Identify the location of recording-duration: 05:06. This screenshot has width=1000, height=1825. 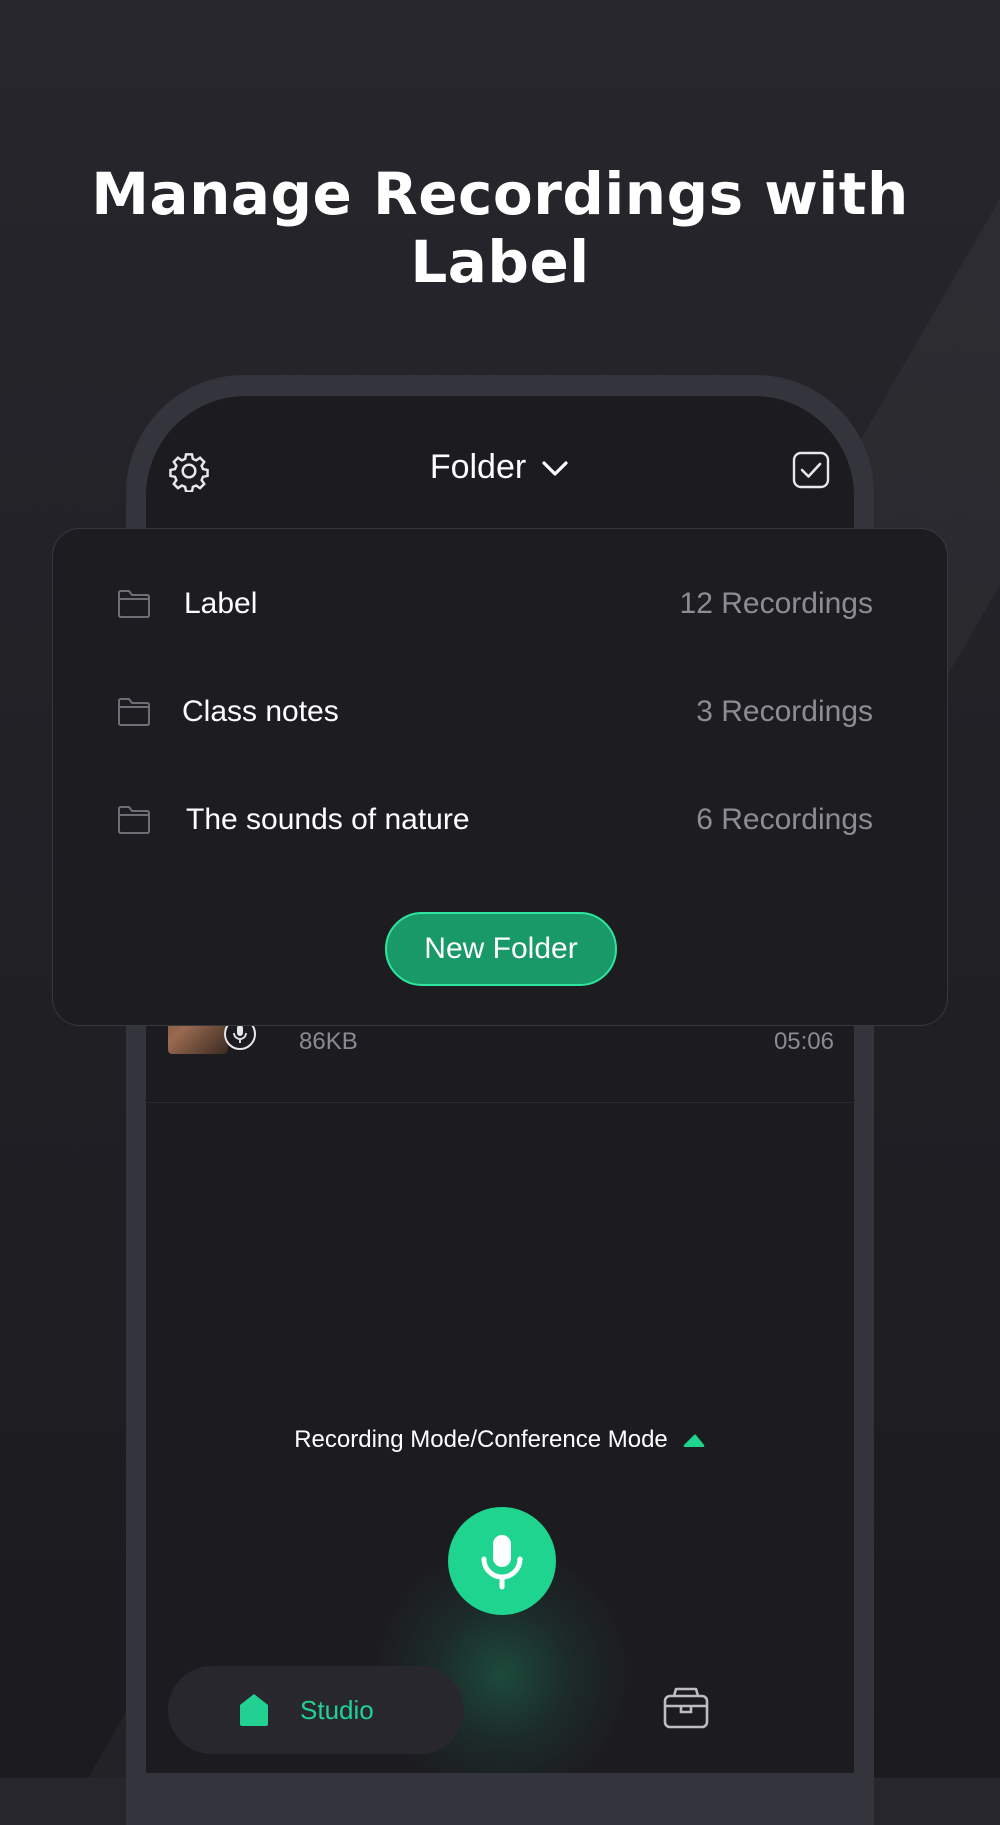
(803, 1041).